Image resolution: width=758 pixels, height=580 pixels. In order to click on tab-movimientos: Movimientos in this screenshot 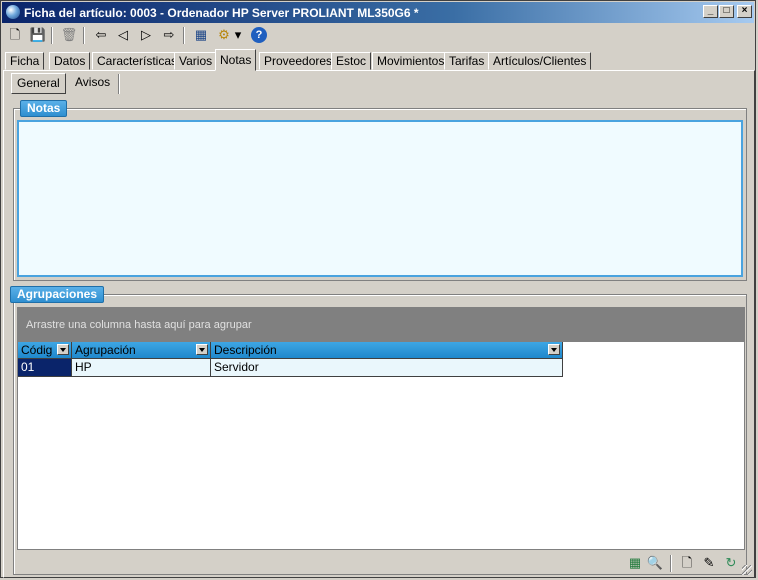, I will do `click(411, 61)`.